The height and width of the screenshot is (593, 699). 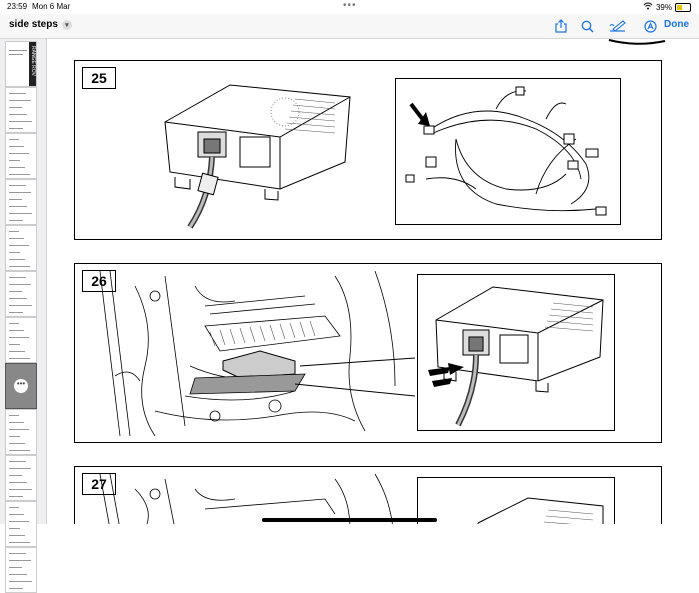 I want to click on partial-illustration, so click(x=637, y=42).